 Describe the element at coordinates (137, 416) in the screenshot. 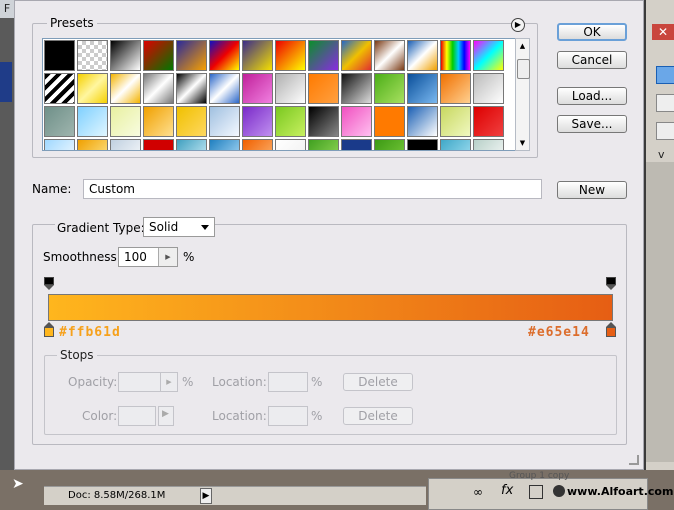

I see `color-swatch-input` at that location.